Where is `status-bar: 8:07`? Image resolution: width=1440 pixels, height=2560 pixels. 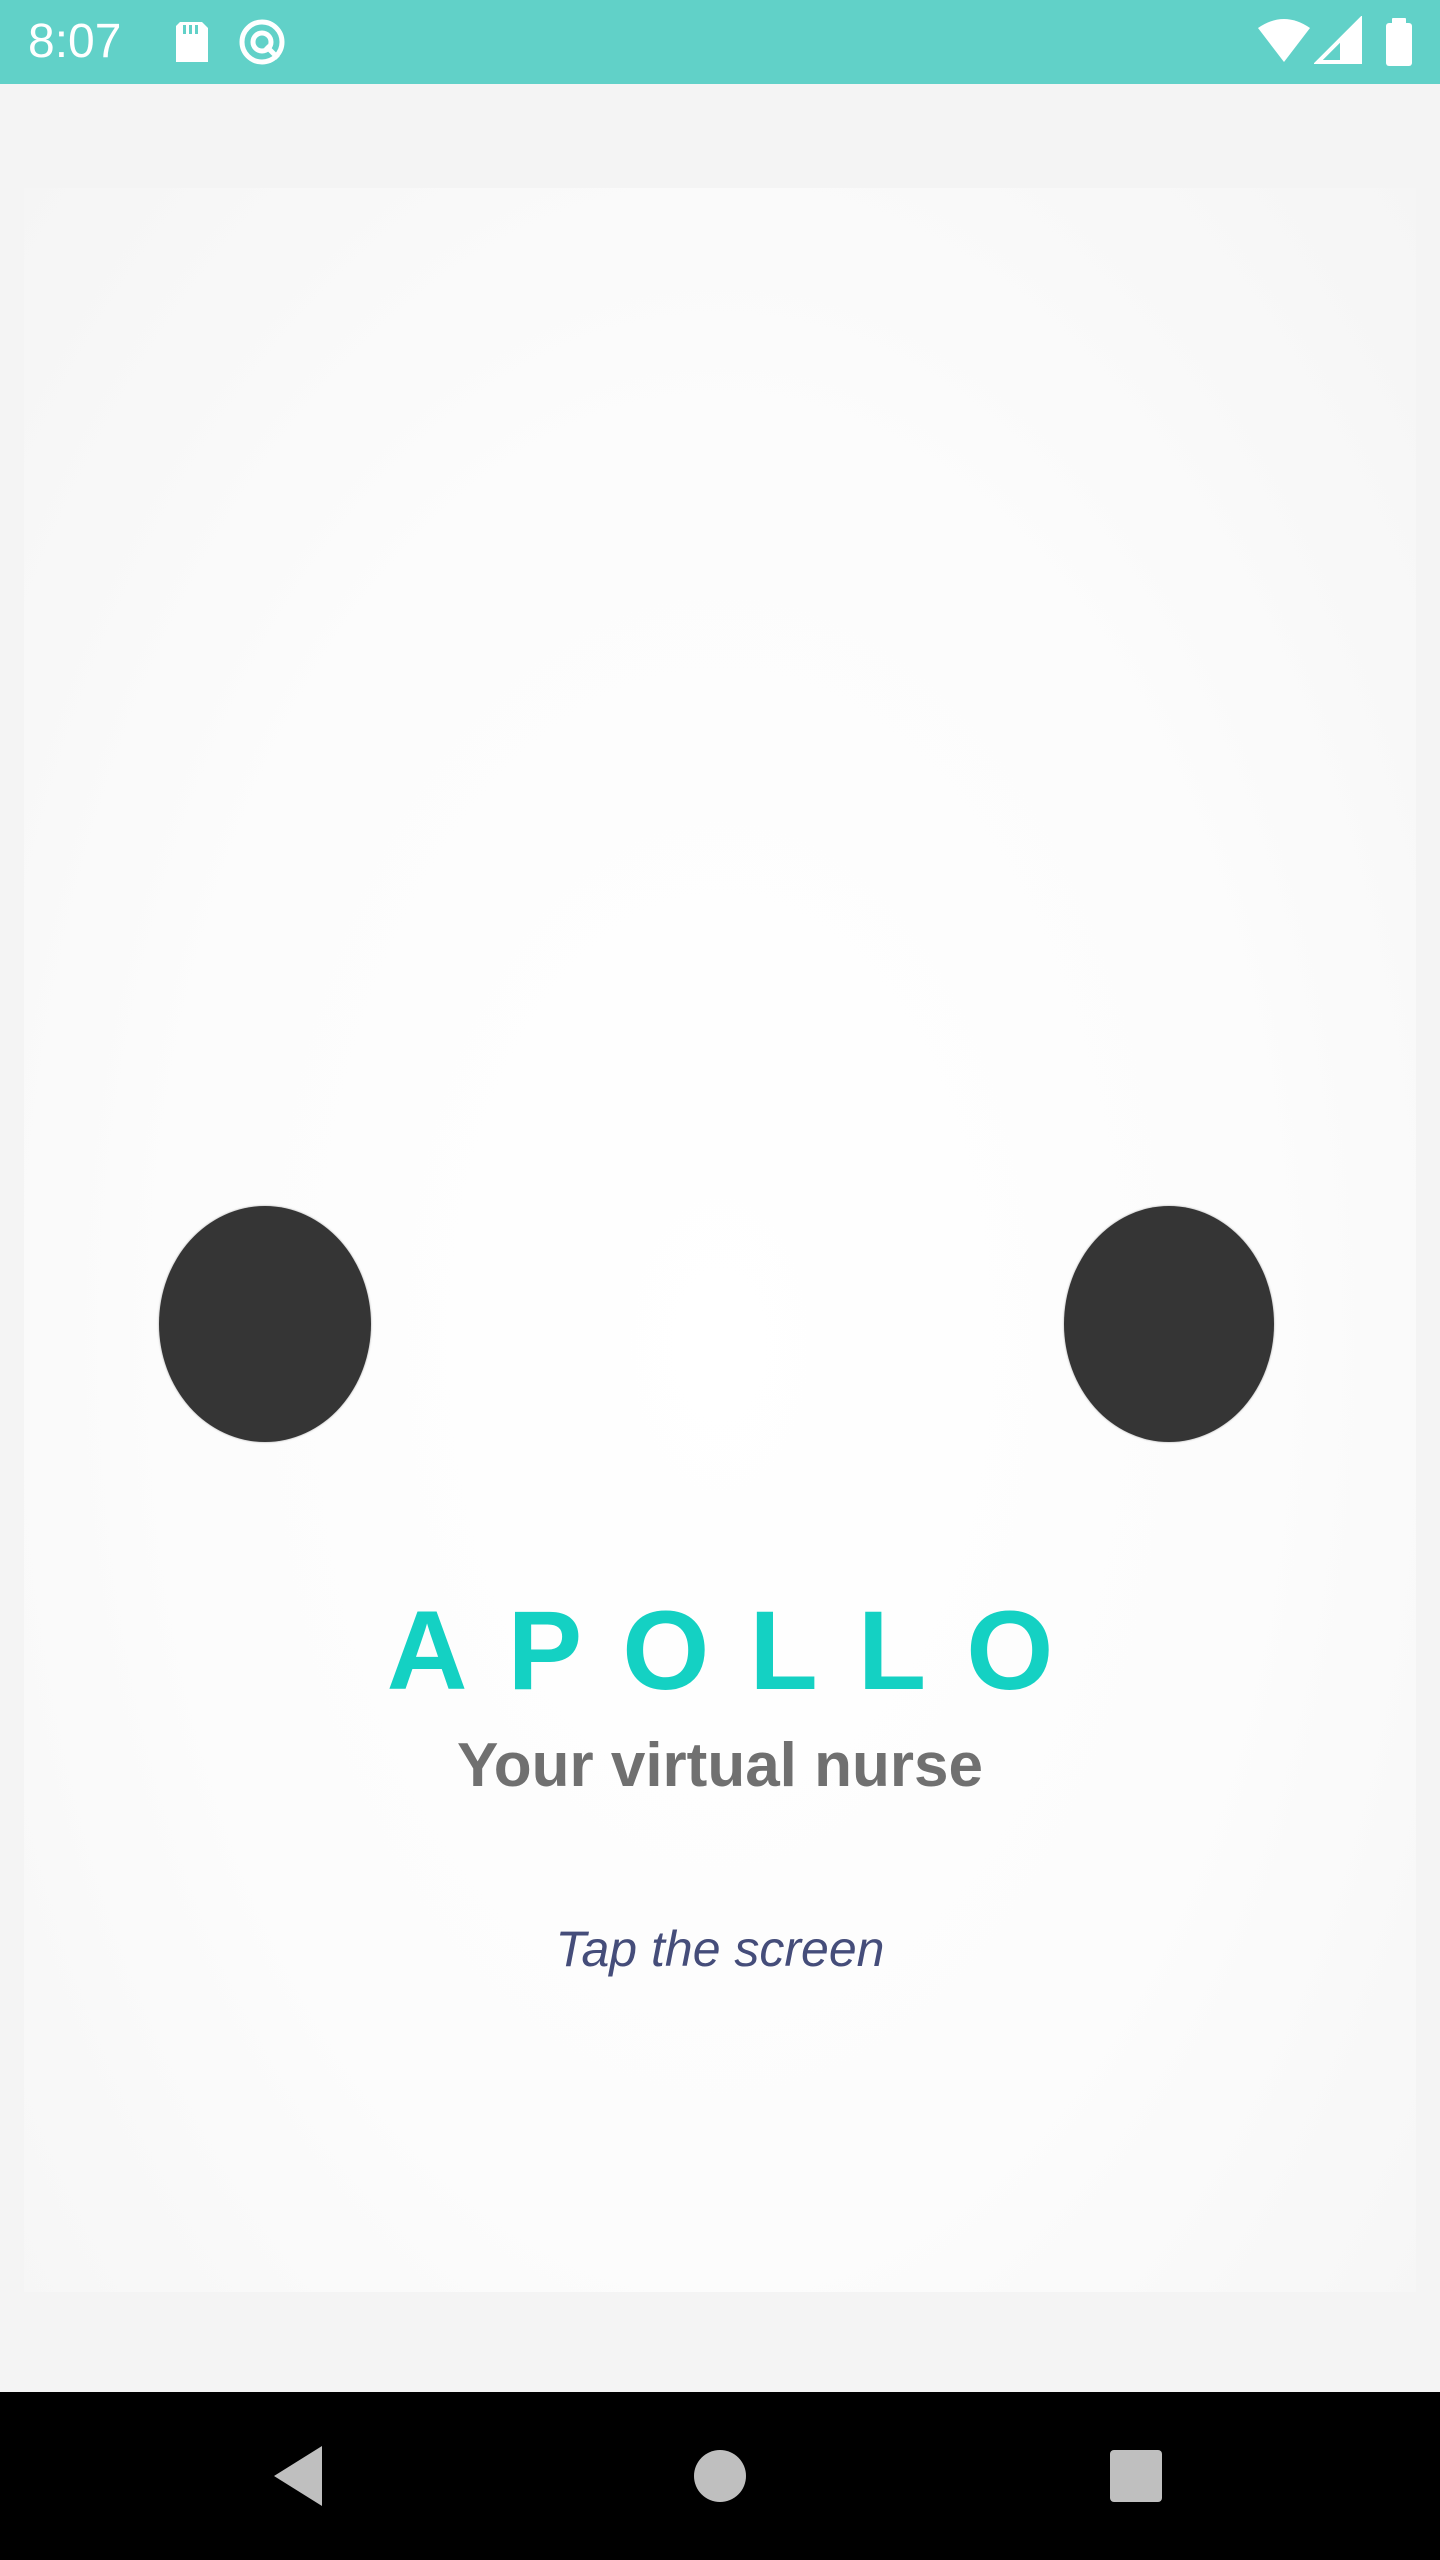
status-bar: 8:07 is located at coordinates (720, 42).